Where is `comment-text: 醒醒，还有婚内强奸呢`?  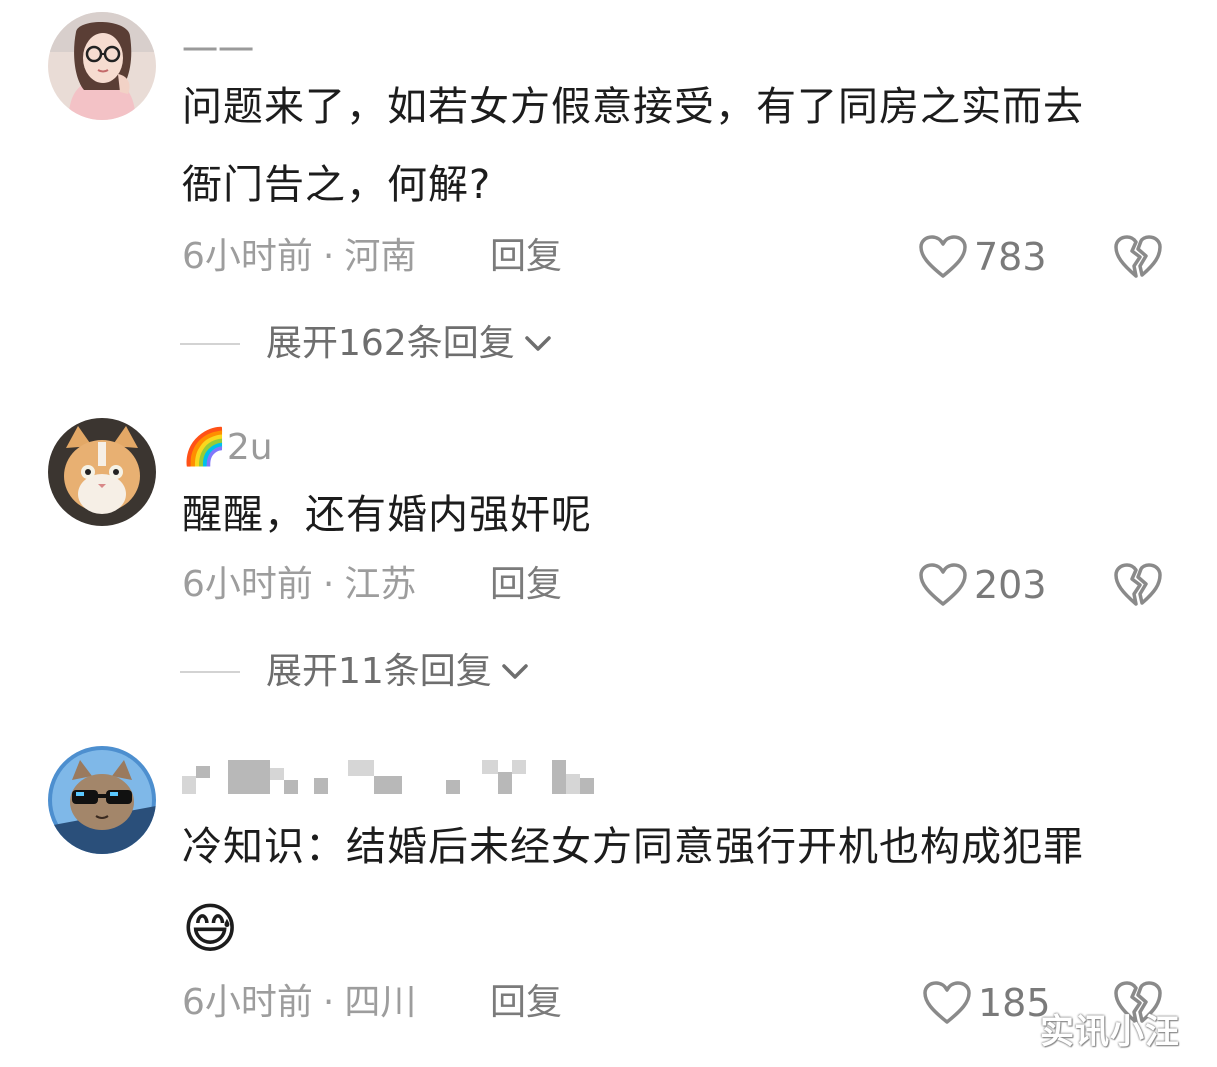
comment-text: 醒醒，还有婚内强奸呢 is located at coordinates (682, 515).